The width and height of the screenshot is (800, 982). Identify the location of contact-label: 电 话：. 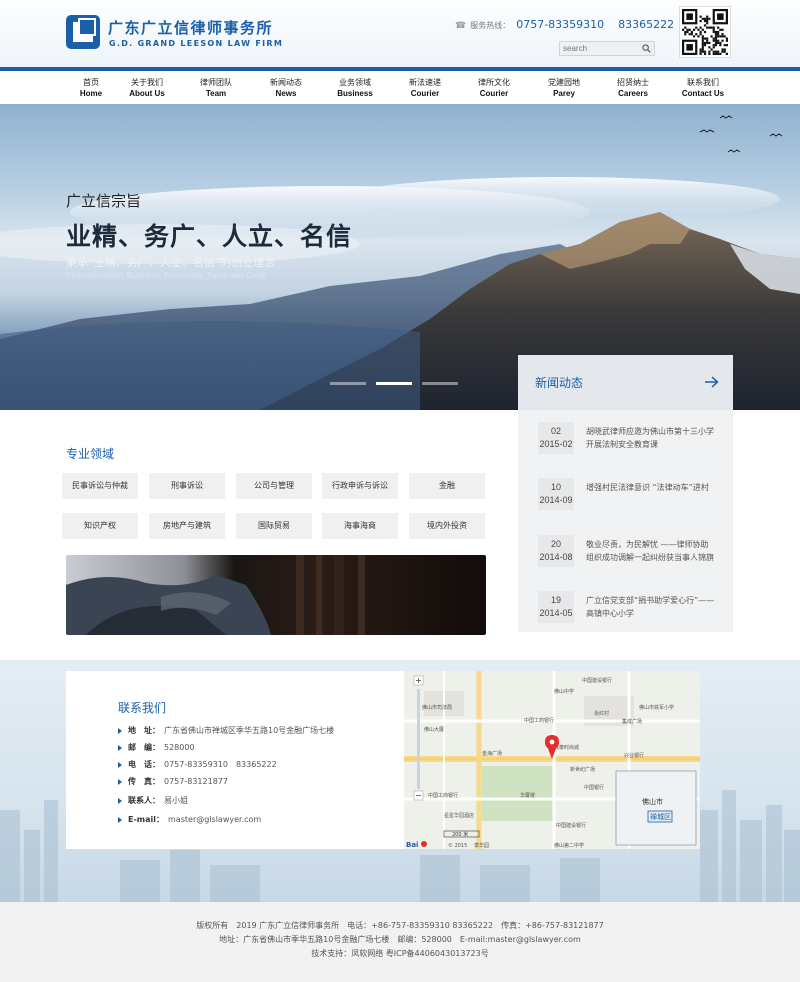
(144, 764).